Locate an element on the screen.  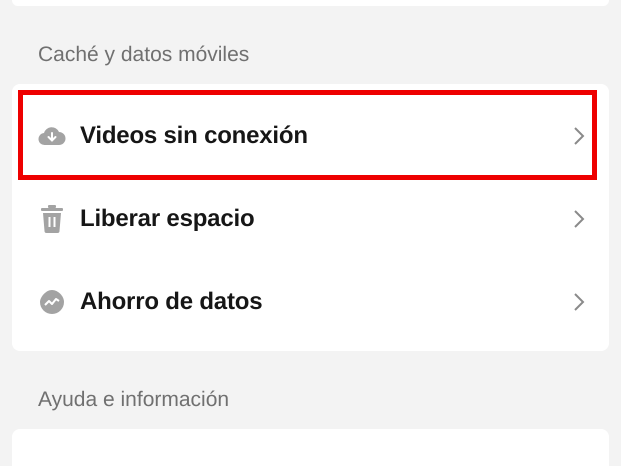
cloud-download-icon is located at coordinates (52, 136).